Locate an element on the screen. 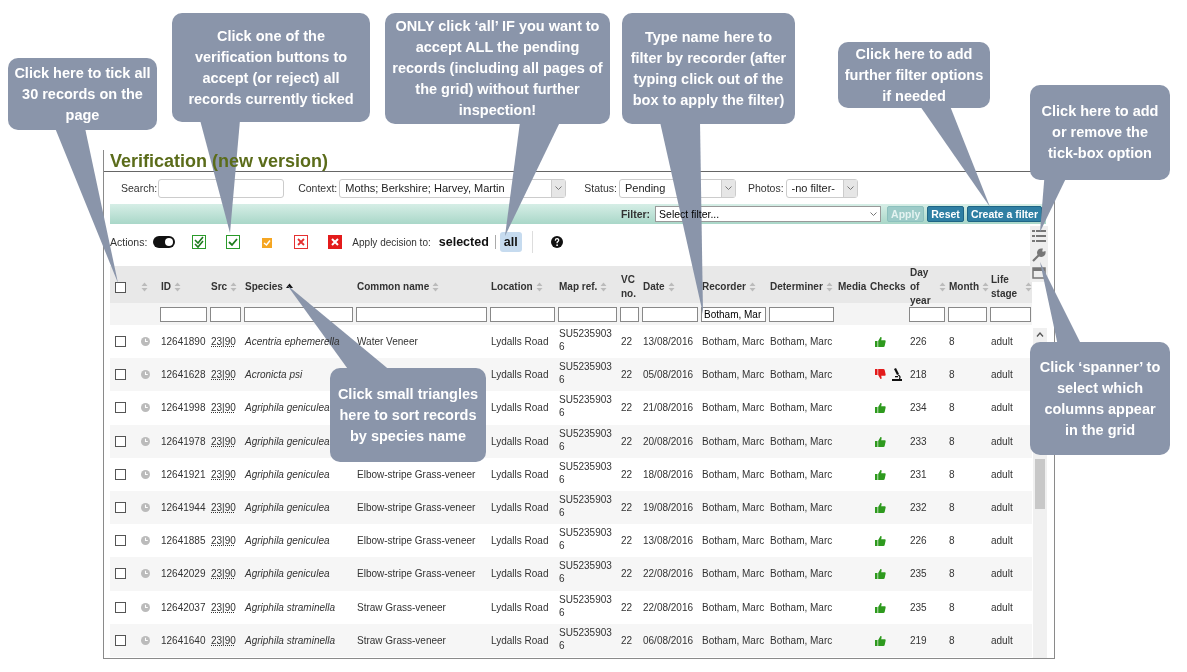 The image size is (1187, 672). column-header: Recorder is located at coordinates (724, 287).